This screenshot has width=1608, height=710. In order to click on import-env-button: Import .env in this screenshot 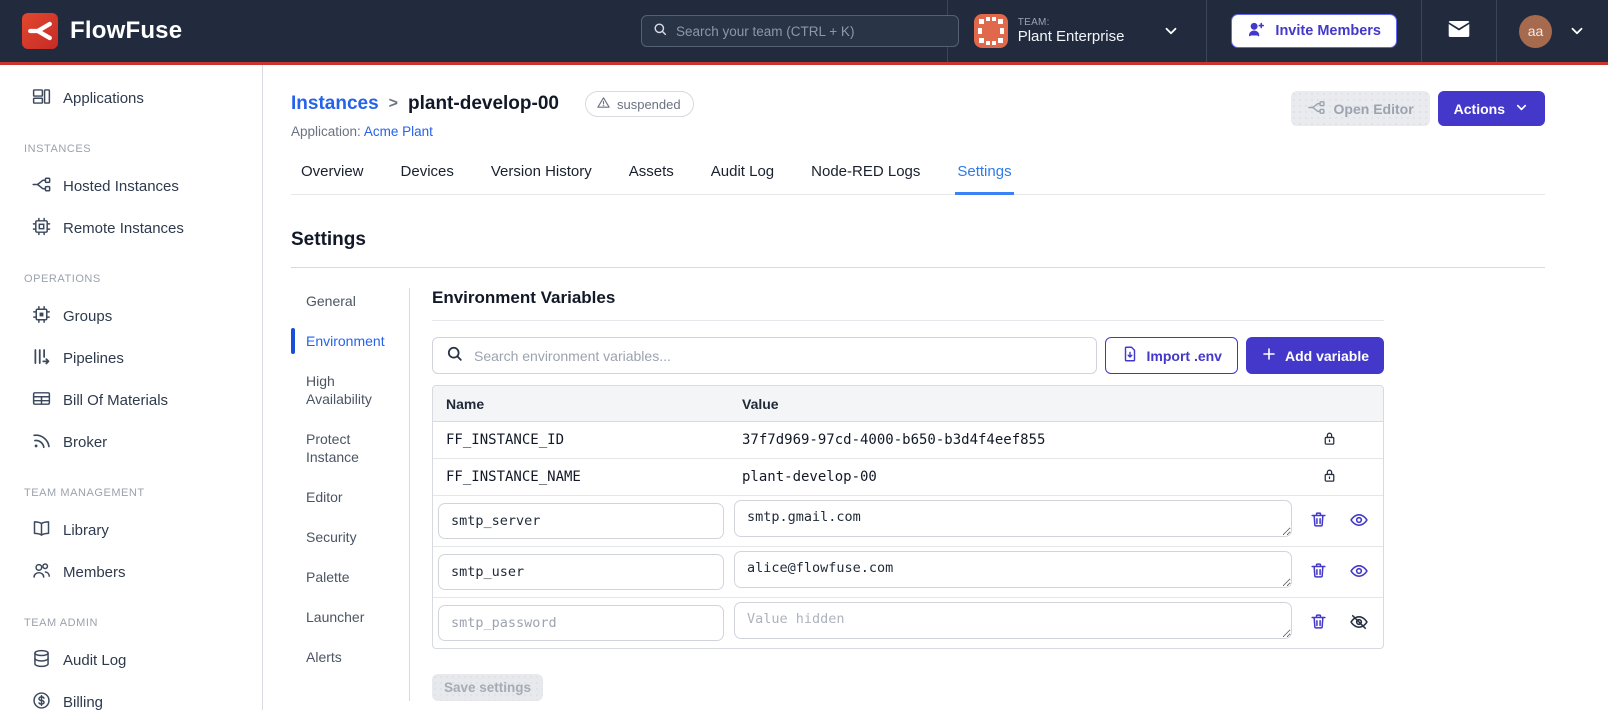, I will do `click(1171, 355)`.